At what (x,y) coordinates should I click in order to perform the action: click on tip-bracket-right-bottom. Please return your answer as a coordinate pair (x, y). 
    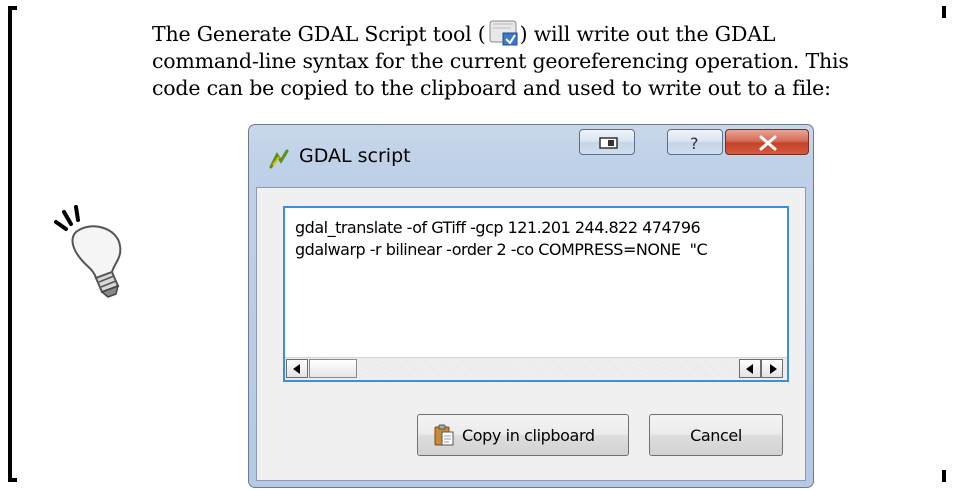
    Looking at the image, I should click on (944, 476).